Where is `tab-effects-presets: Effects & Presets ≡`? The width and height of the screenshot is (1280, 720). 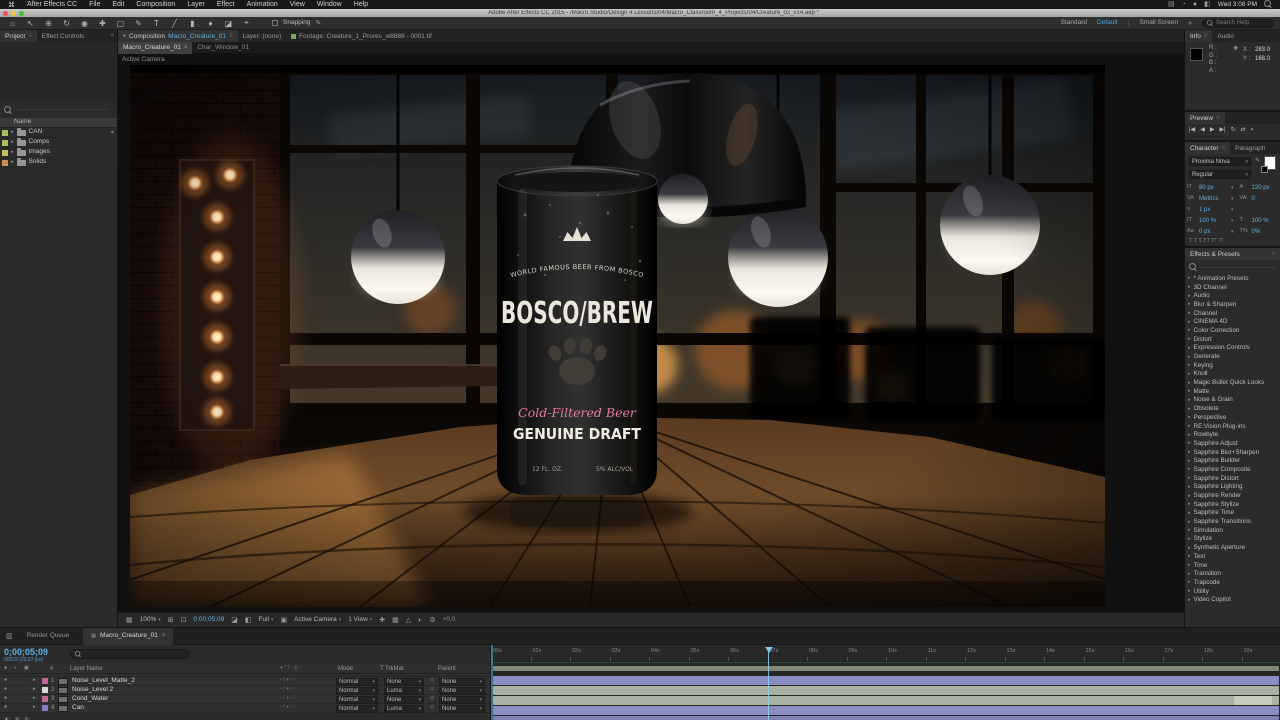 tab-effects-presets: Effects & Presets ≡ is located at coordinates (1232, 254).